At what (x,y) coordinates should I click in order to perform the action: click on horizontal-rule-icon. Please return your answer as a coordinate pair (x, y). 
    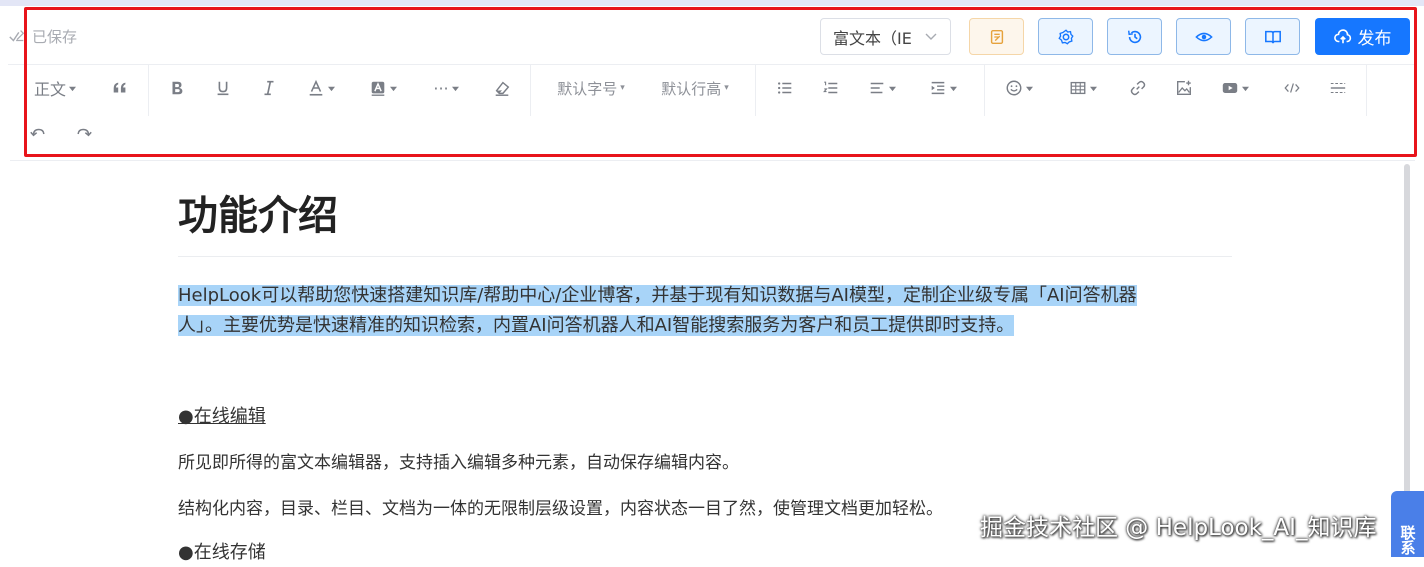
    Looking at the image, I should click on (1338, 88).